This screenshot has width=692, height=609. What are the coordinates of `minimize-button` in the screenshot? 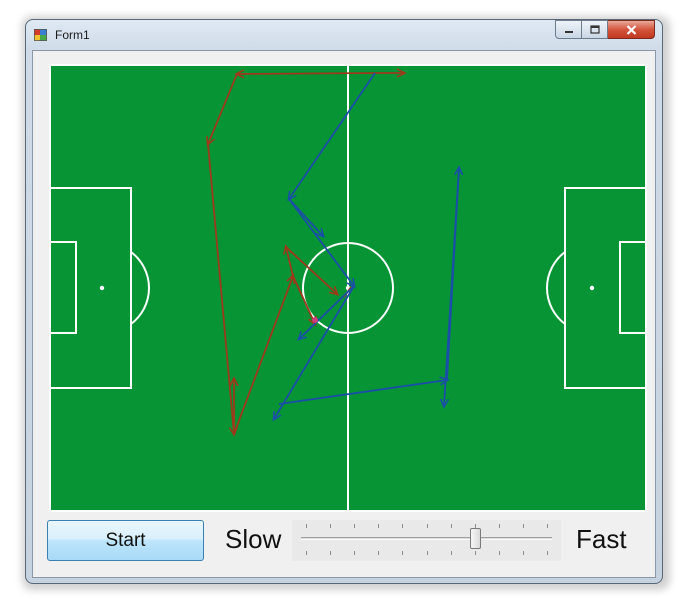 It's located at (568, 29).